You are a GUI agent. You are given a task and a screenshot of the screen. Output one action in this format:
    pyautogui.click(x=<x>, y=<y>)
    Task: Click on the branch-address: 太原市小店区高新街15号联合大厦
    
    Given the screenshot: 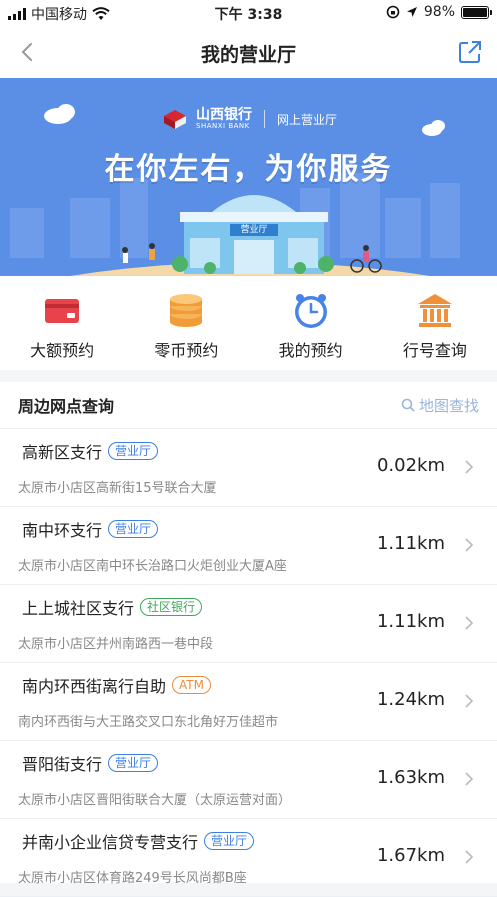 What is the action you would take?
    pyautogui.click(x=117, y=488)
    